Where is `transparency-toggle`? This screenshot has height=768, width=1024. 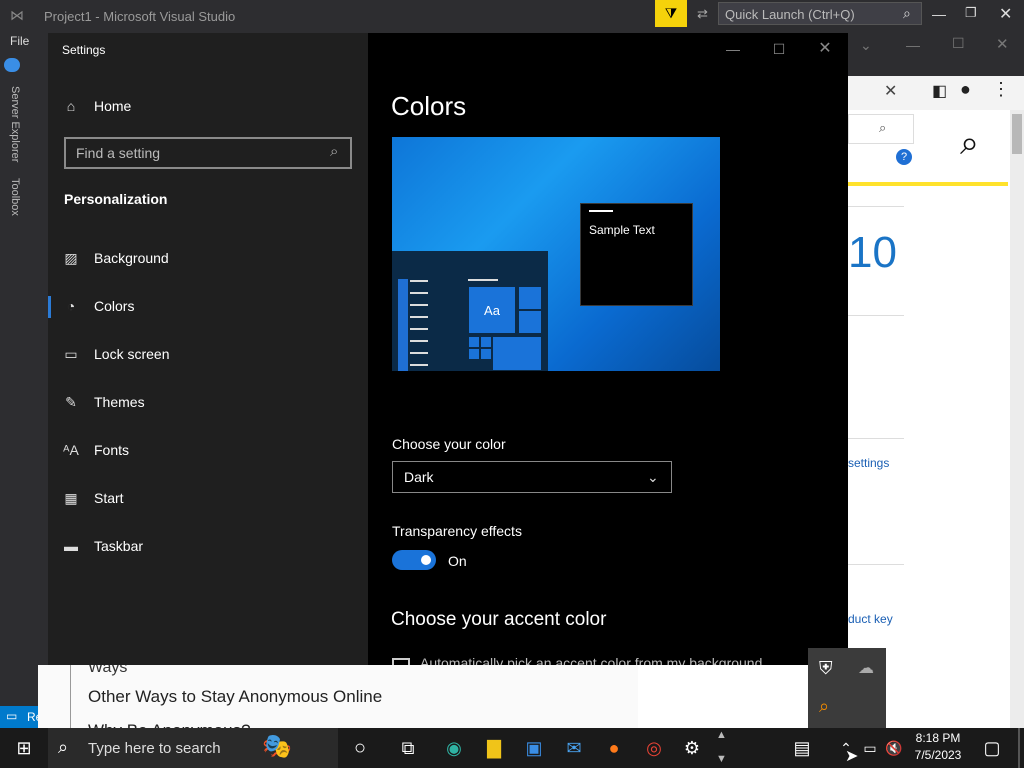
transparency-toggle is located at coordinates (414, 560).